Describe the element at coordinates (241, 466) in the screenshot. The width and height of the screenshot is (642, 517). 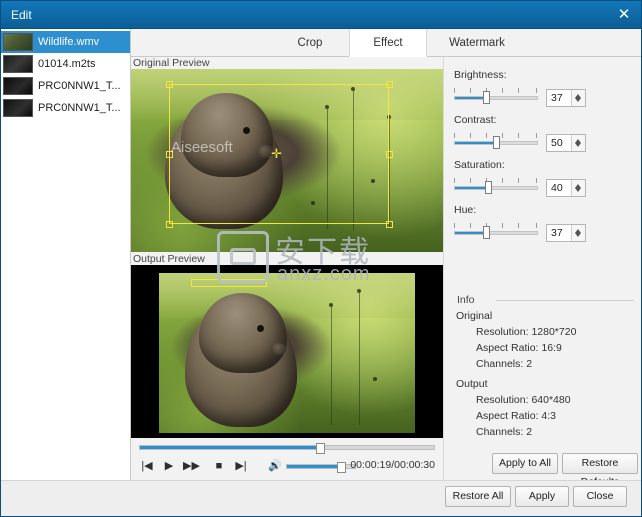
I see `skip-next-icon: ▶|` at that location.